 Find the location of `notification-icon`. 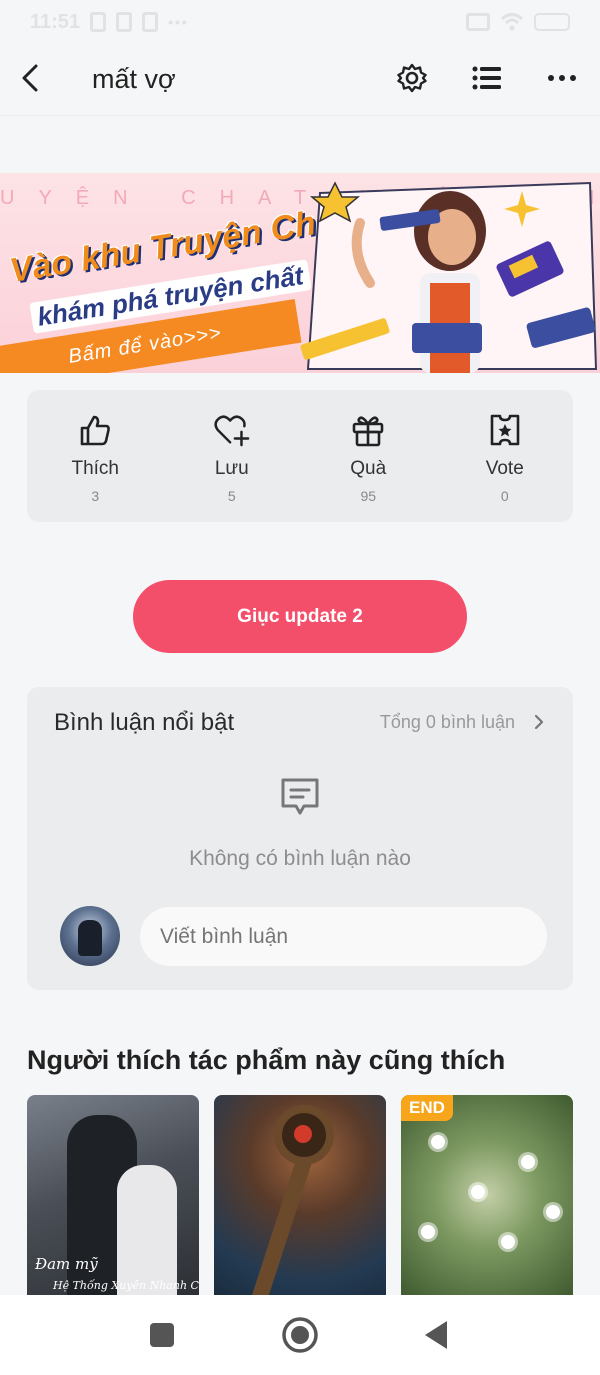

notification-icon is located at coordinates (98, 22).